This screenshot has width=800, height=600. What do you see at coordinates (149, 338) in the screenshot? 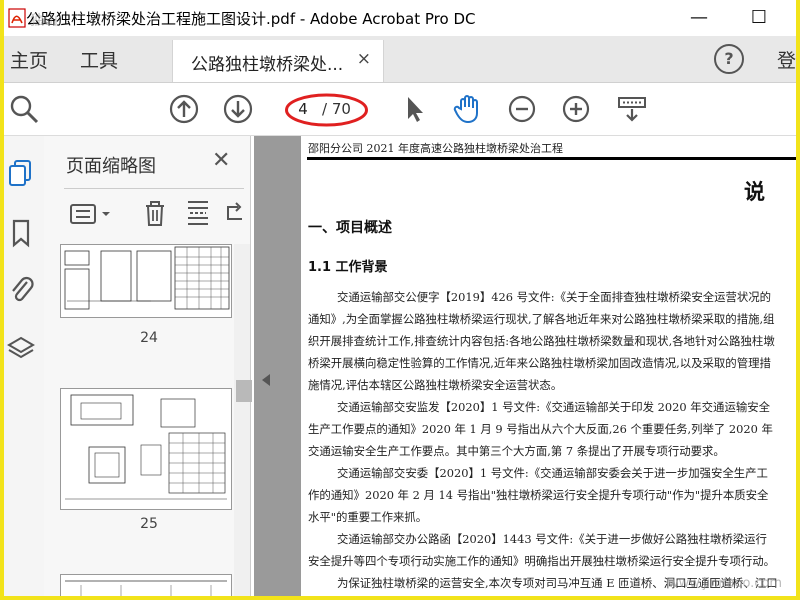
I see `thumbnail-label: 24` at bounding box center [149, 338].